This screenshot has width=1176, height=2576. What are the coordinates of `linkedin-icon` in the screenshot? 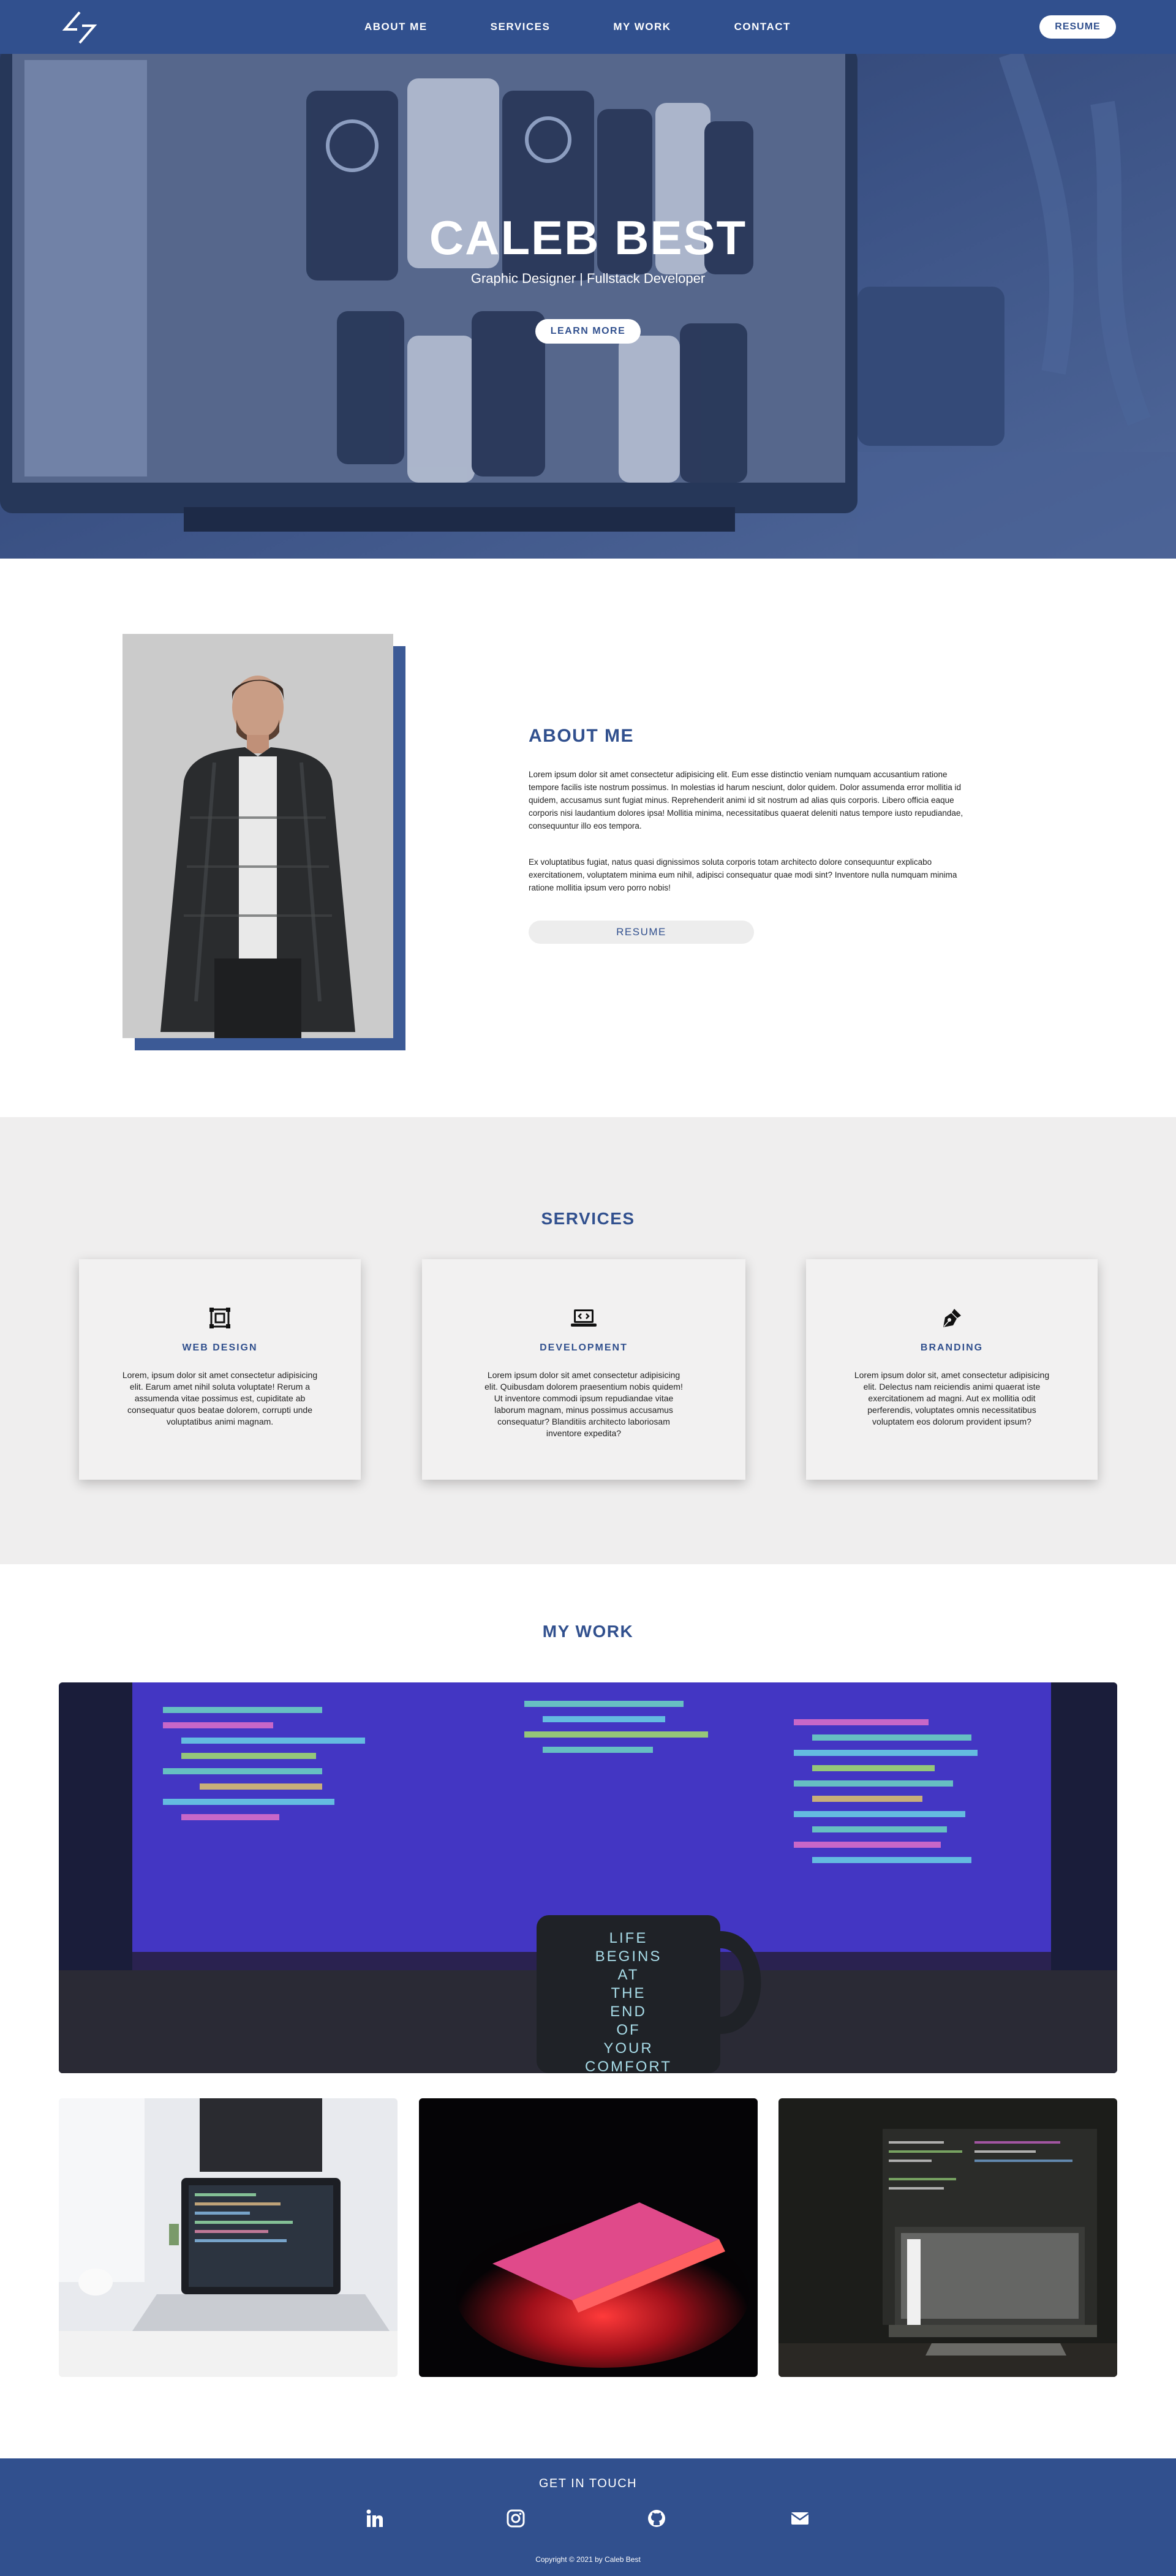 It's located at (375, 2518).